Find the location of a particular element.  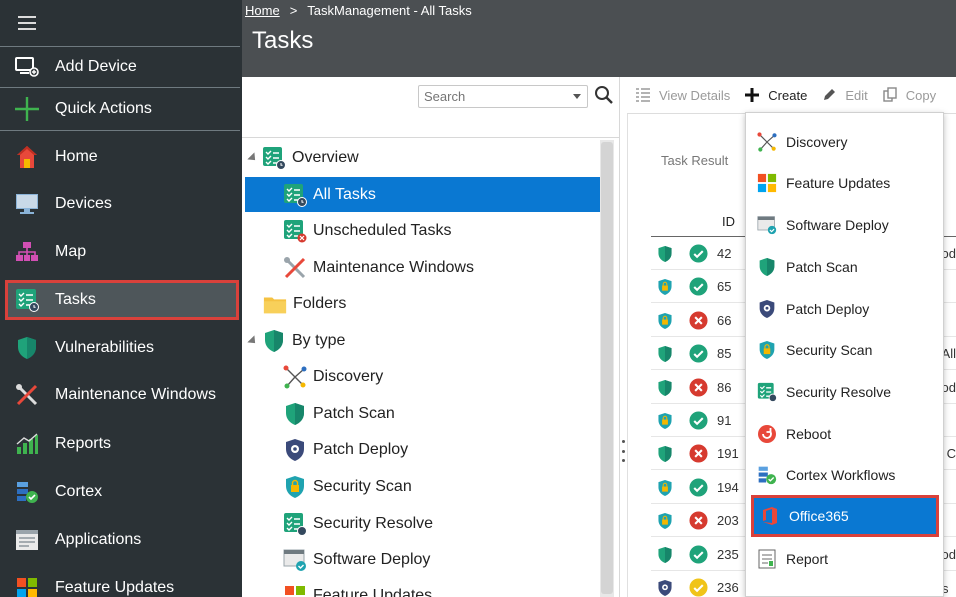

applications-icon is located at coordinates (27, 540).